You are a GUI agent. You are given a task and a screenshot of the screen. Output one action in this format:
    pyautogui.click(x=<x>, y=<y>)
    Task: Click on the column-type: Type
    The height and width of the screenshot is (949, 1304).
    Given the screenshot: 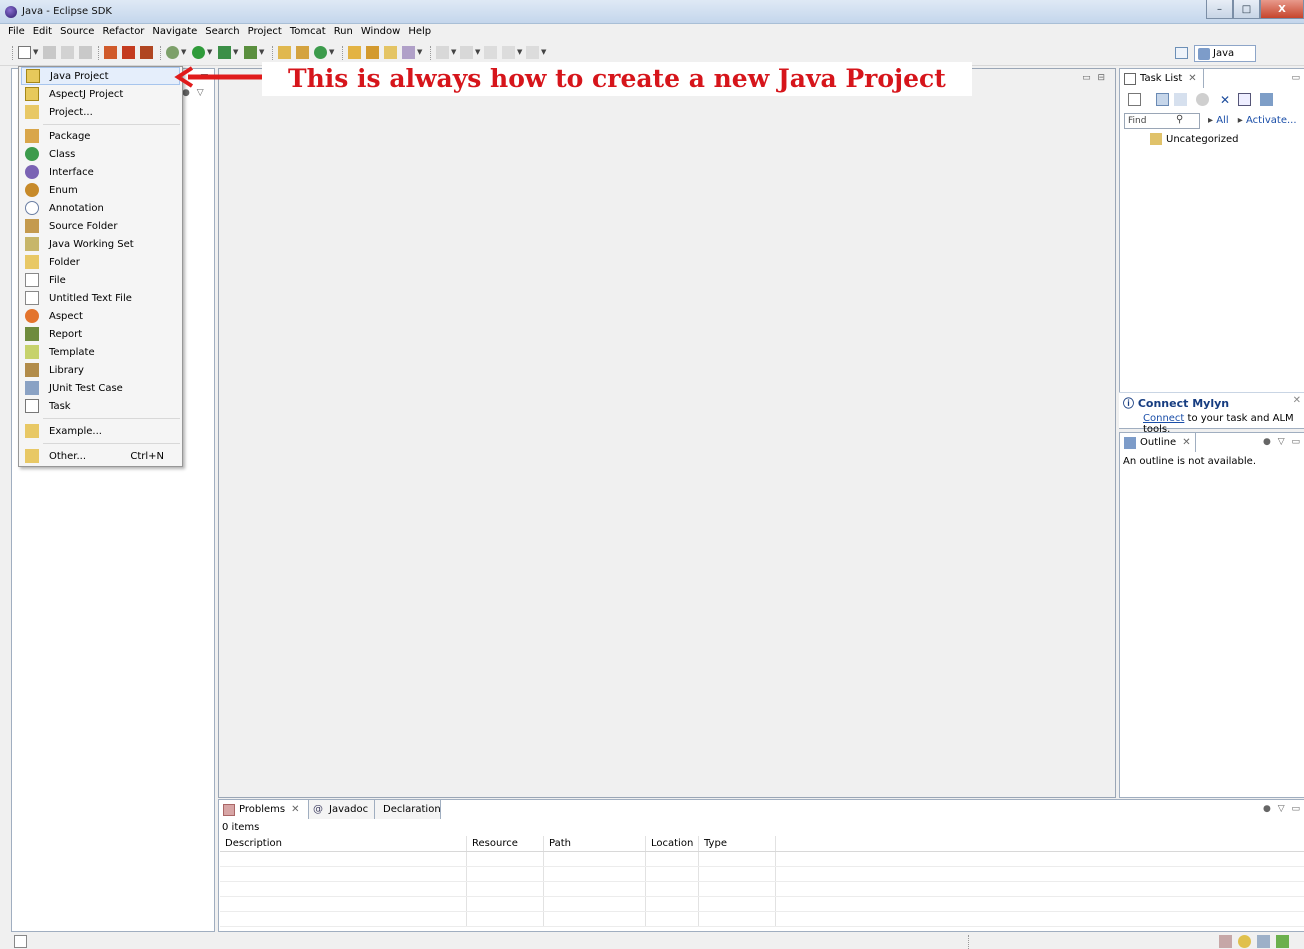 What is the action you would take?
    pyautogui.click(x=737, y=843)
    